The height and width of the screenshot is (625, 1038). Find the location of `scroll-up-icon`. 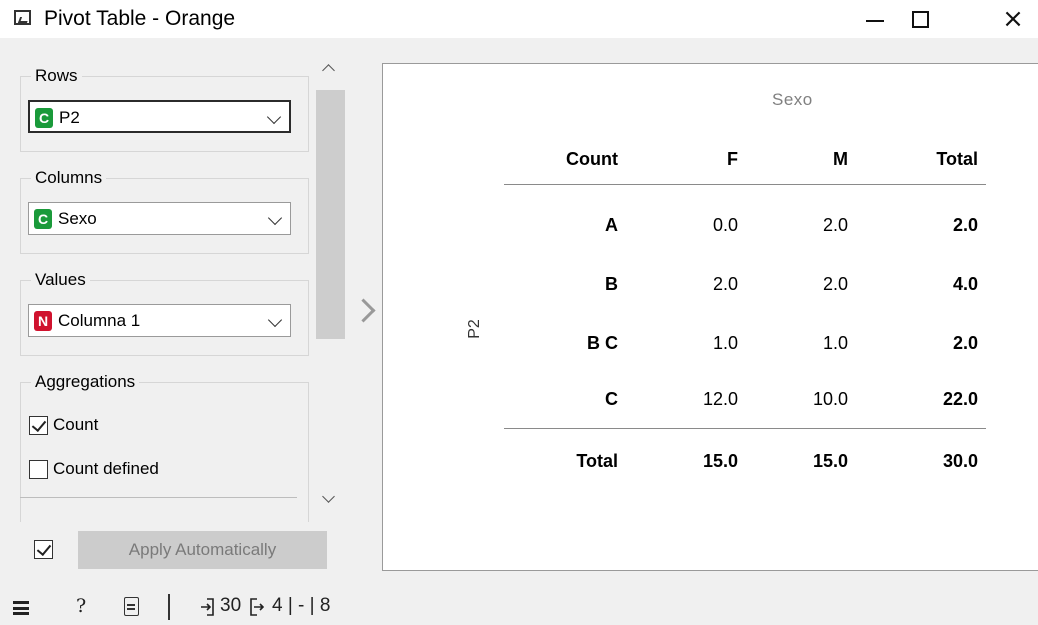

scroll-up-icon is located at coordinates (328, 70).